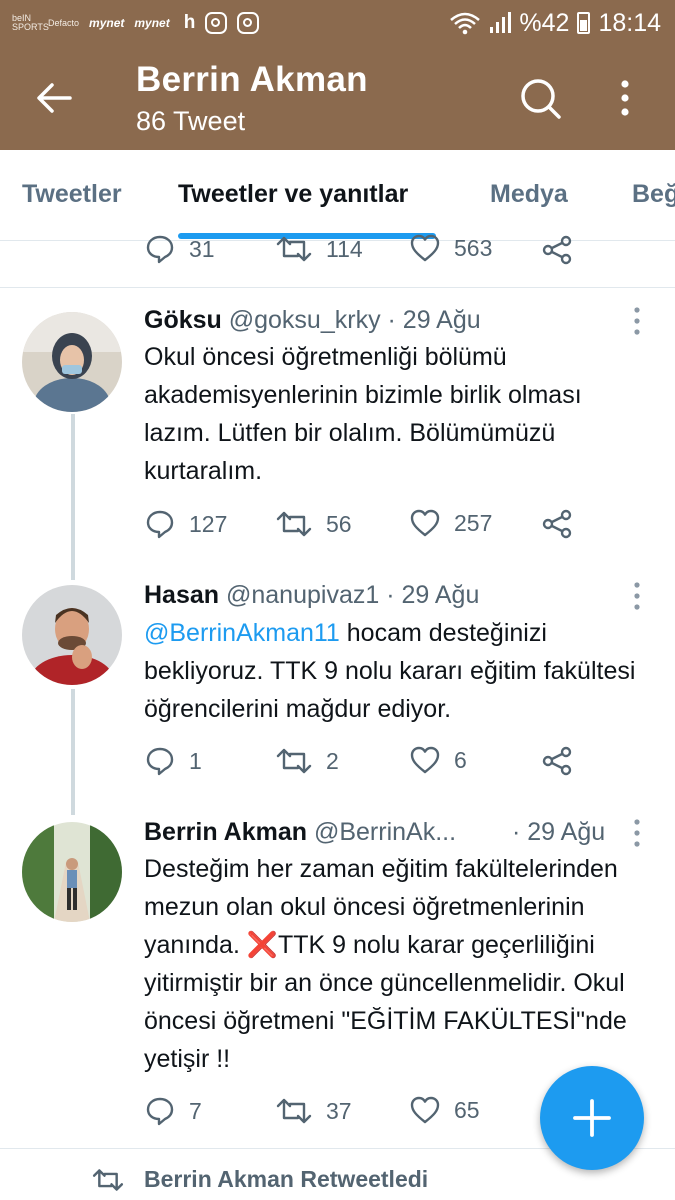  I want to click on mynet-logo: mynet, so click(107, 22).